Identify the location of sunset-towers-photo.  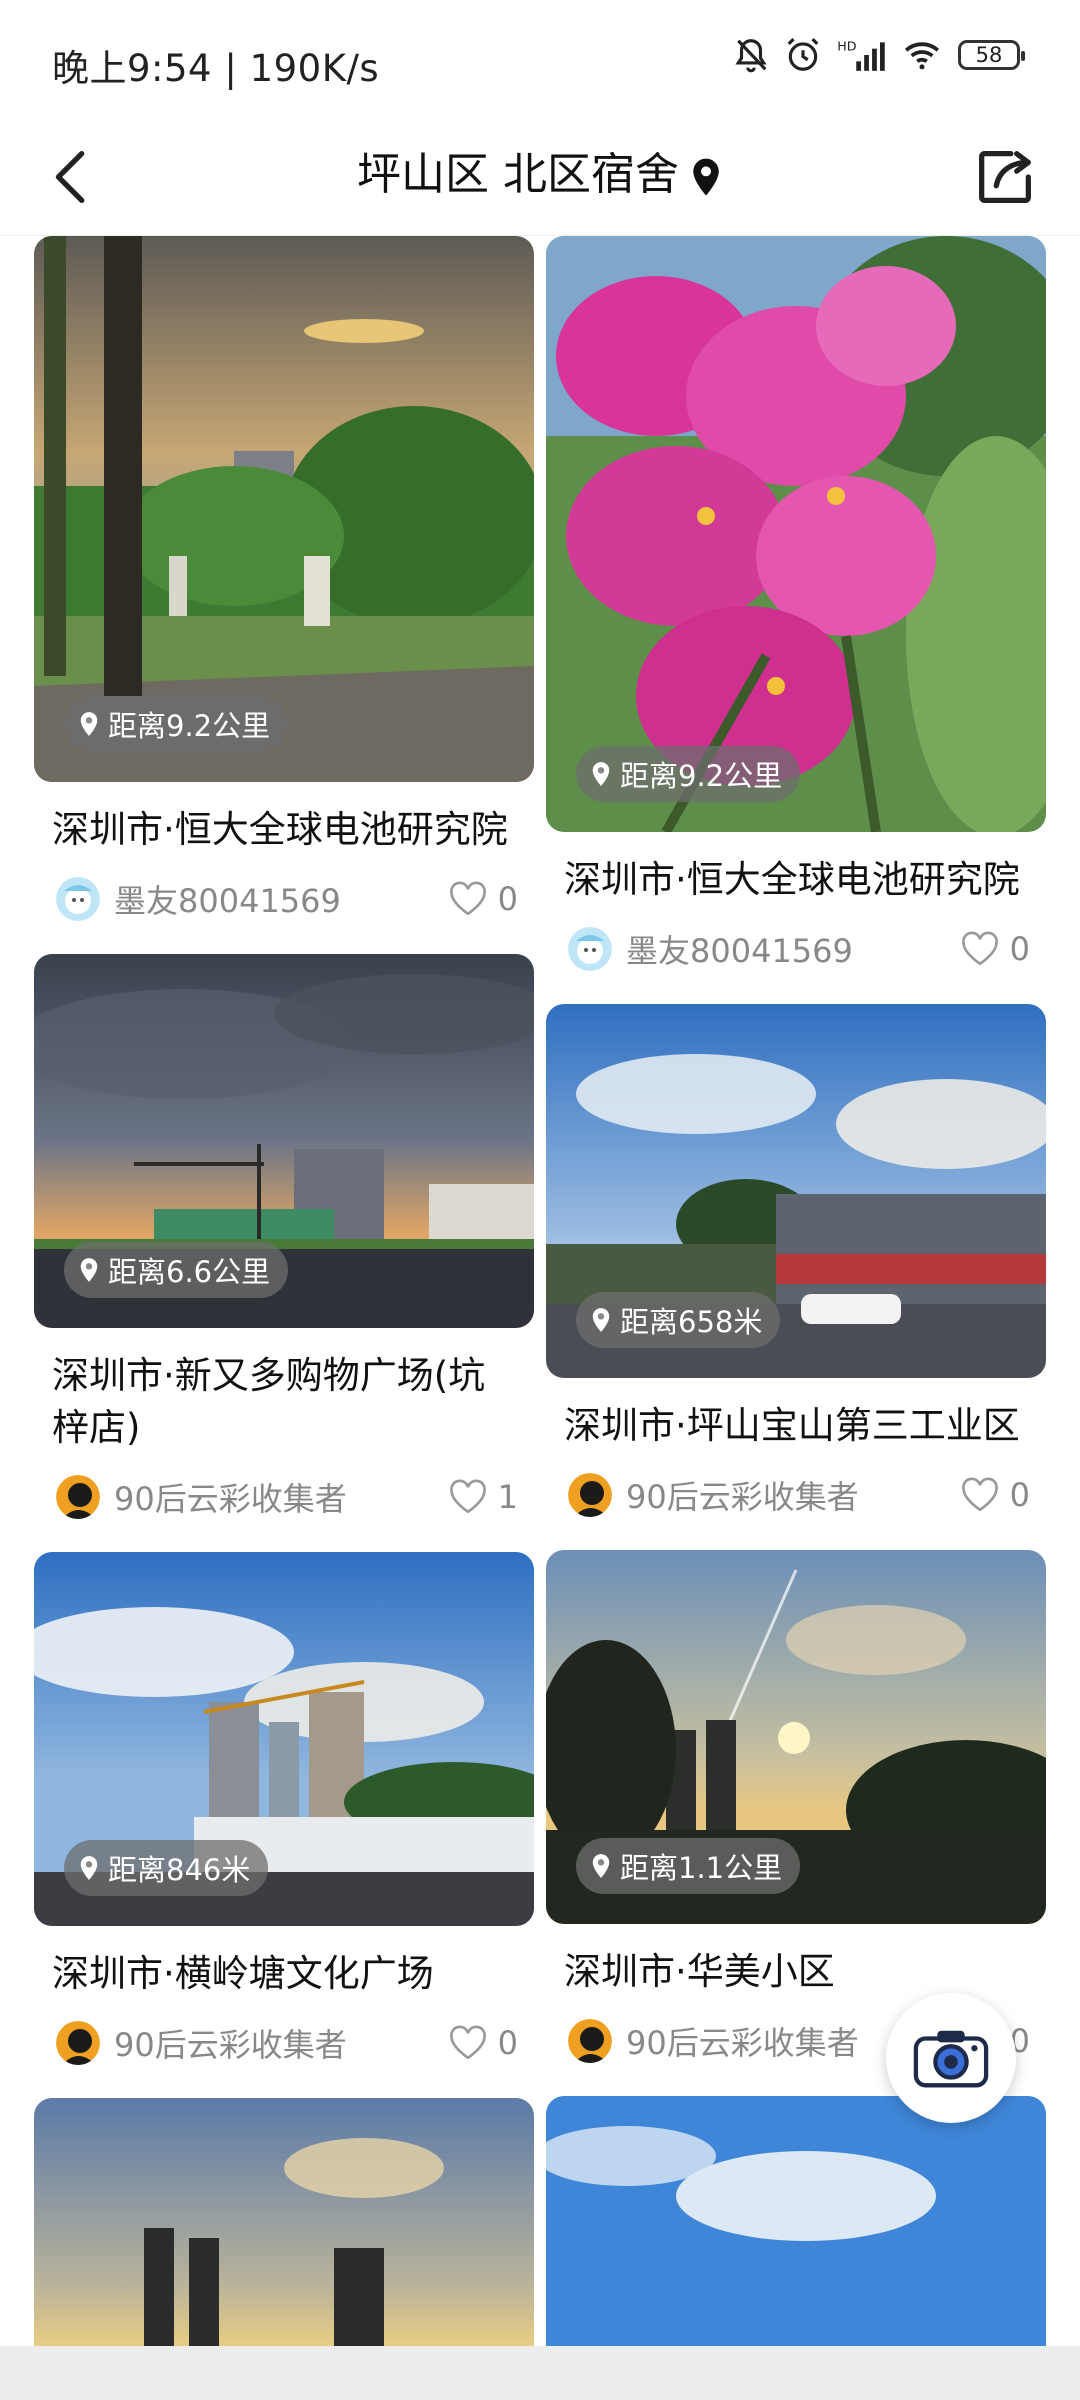
(284, 2222).